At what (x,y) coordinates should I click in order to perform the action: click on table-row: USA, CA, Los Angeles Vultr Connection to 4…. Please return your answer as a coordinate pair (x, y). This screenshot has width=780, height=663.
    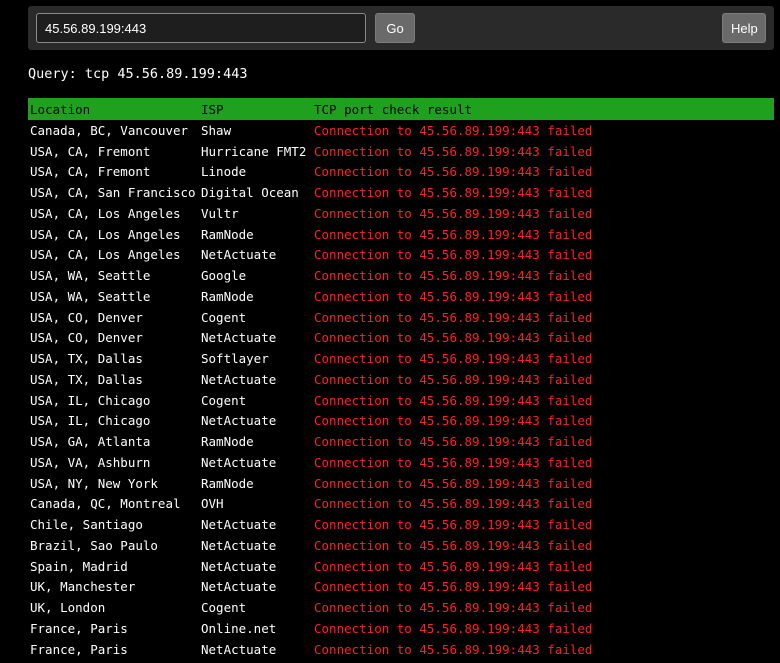
    Looking at the image, I should click on (401, 213).